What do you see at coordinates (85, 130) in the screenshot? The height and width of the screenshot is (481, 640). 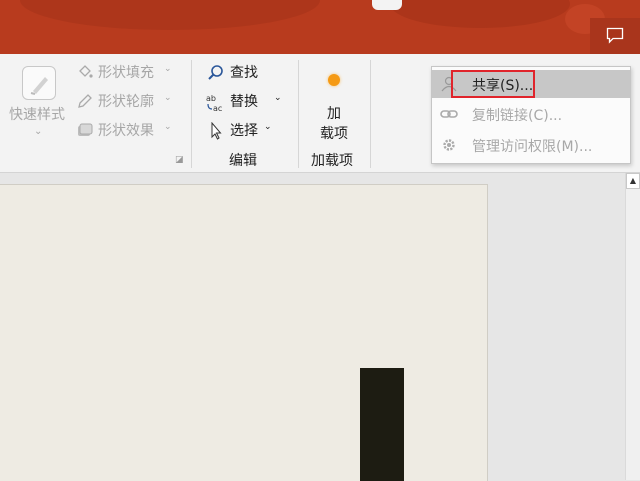 I see `shape-effects-icon` at bounding box center [85, 130].